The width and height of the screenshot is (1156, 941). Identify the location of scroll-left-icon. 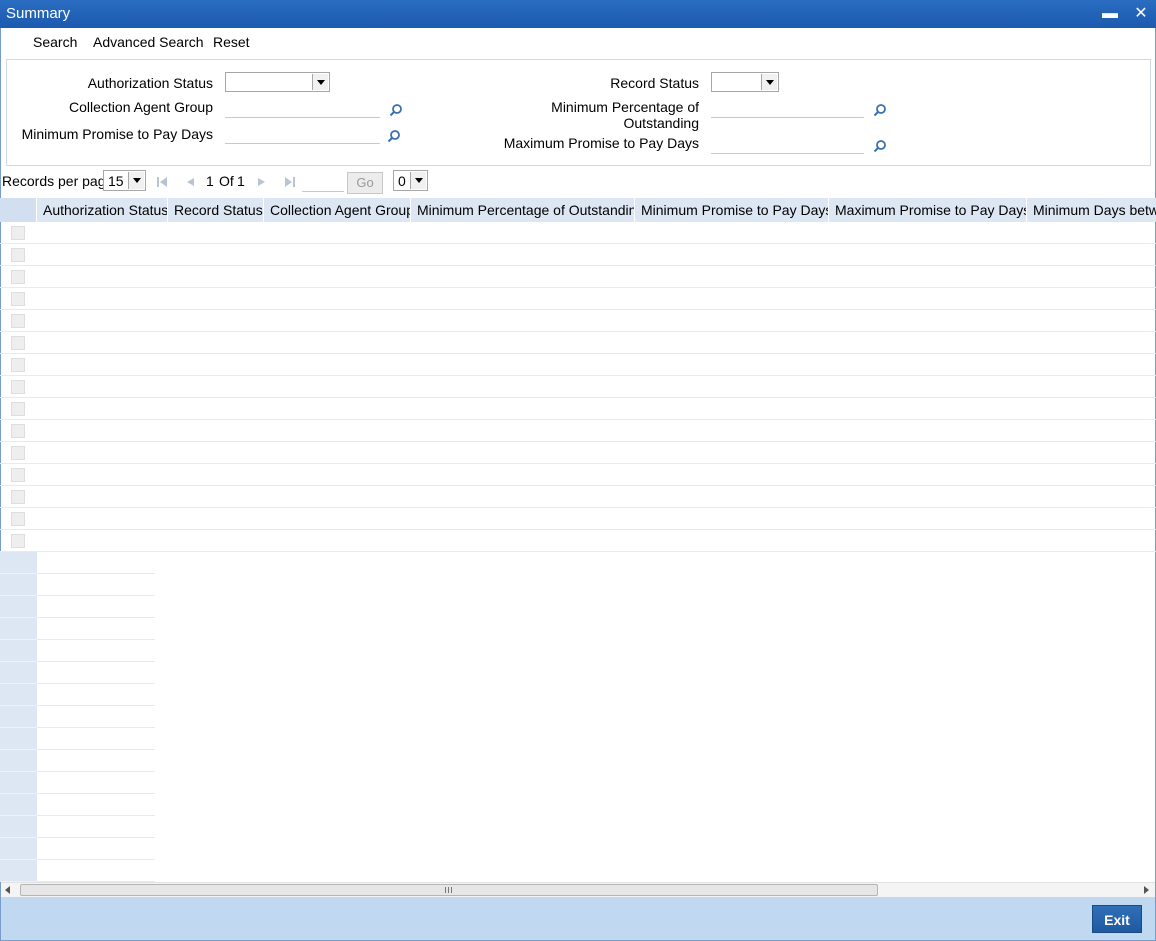
(7, 890).